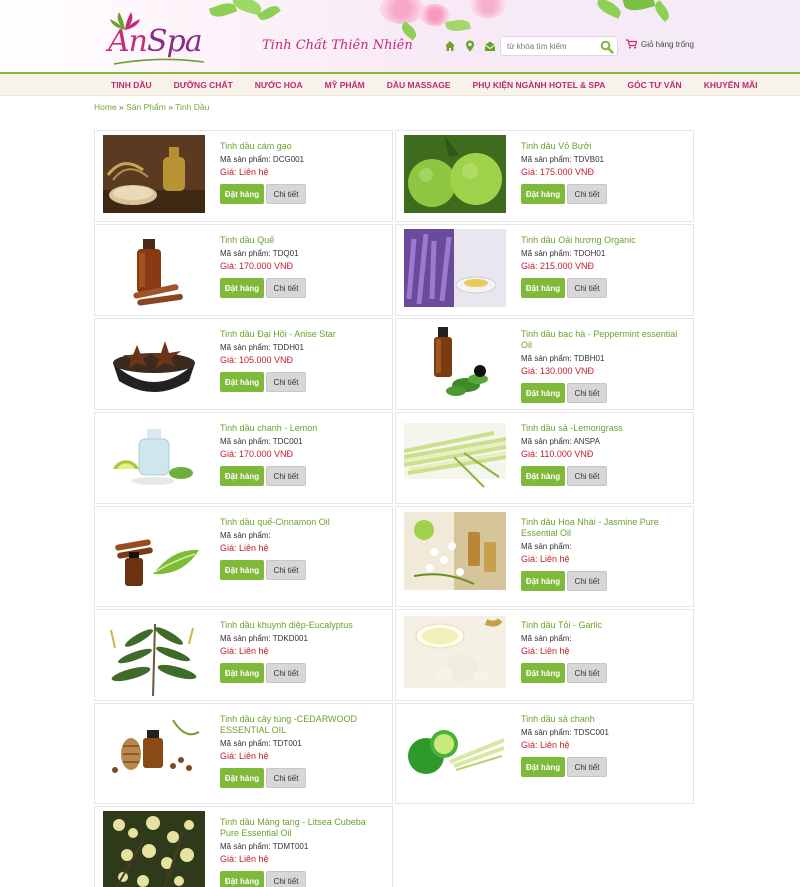  I want to click on product-image-jasmine, so click(455, 551).